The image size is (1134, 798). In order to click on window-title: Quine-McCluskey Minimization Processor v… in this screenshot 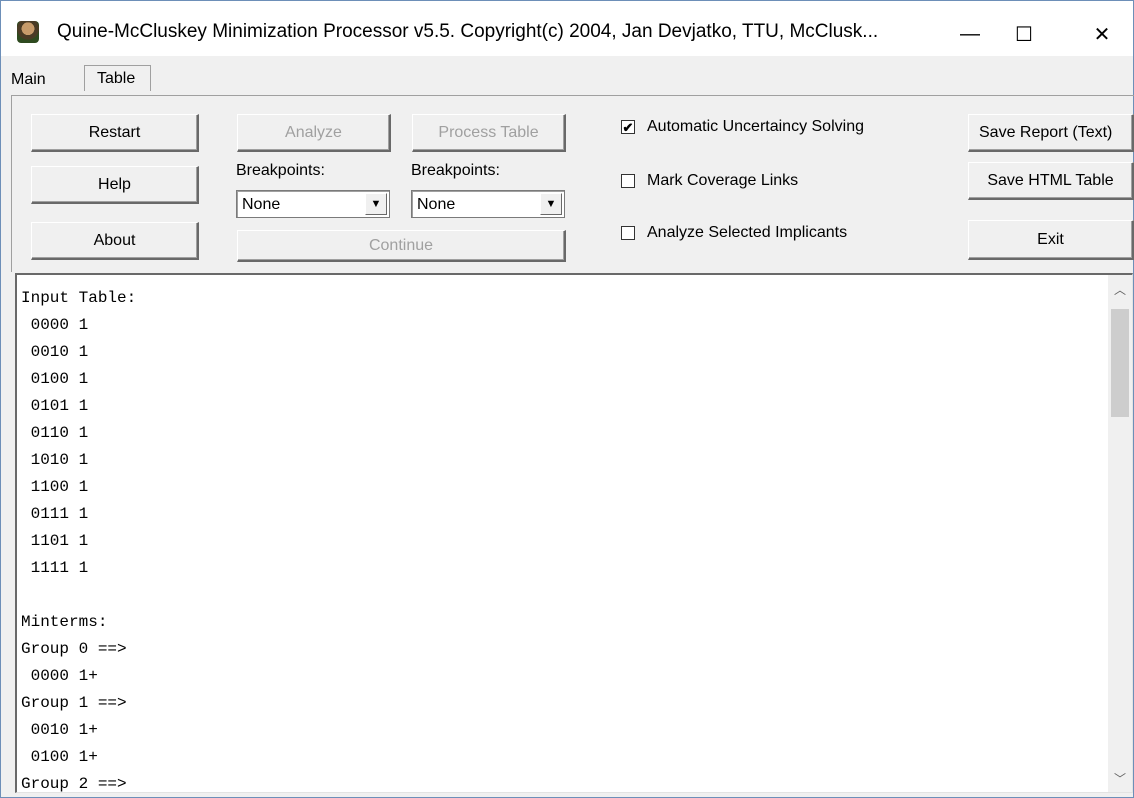, I will do `click(468, 31)`.